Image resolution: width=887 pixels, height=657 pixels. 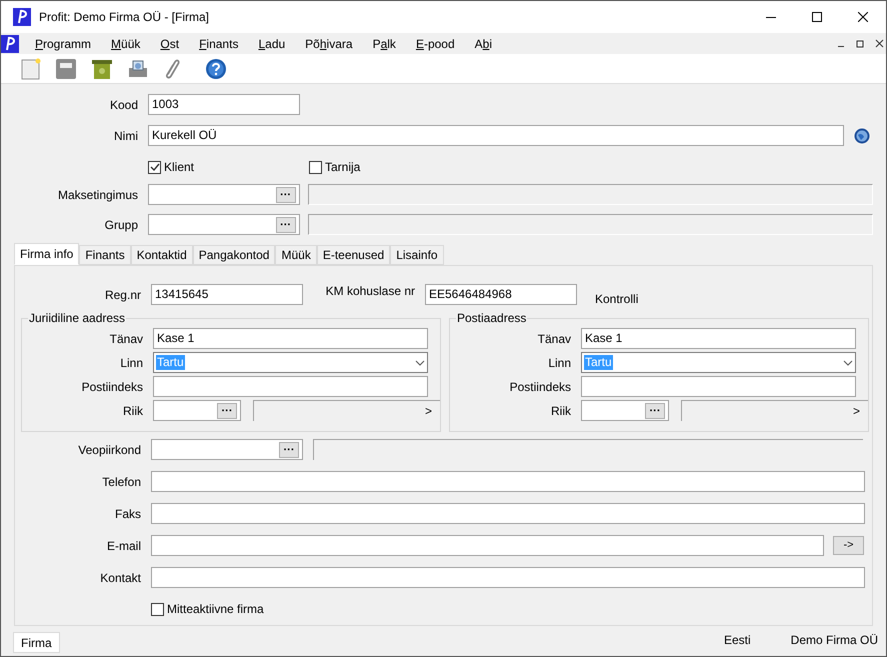 I want to click on menu-item: Abi, so click(x=483, y=43).